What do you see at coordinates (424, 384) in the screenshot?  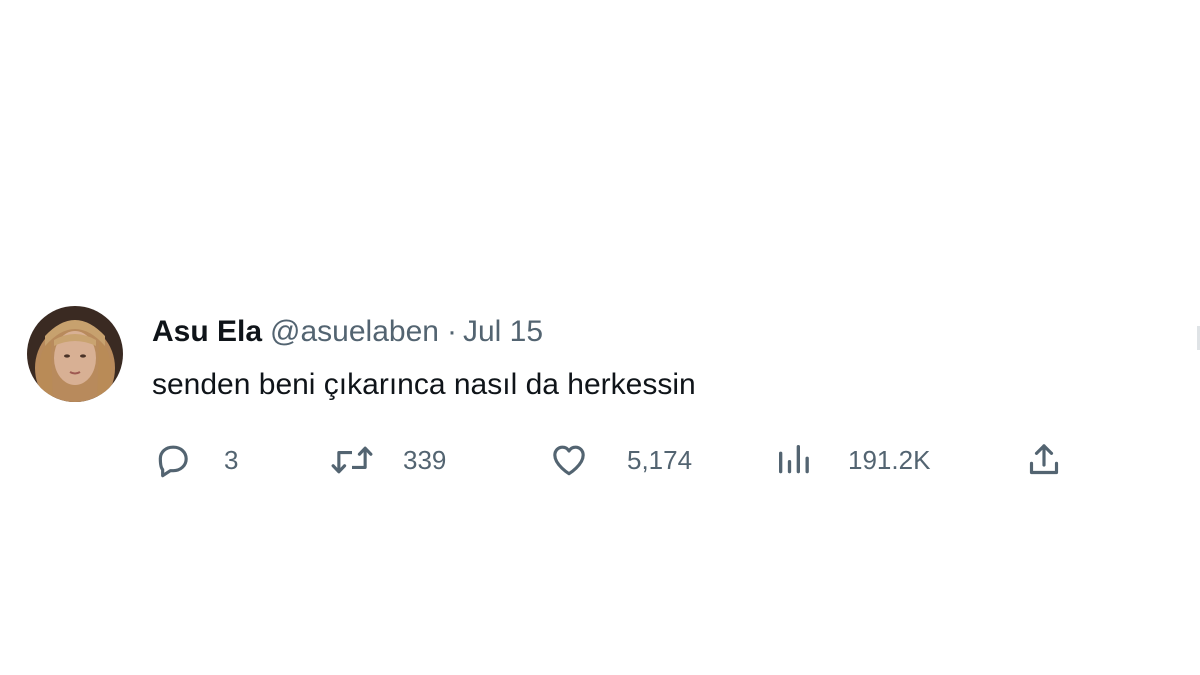 I see `tweet-text: senden beni çıkarınca nasıl da herkessin` at bounding box center [424, 384].